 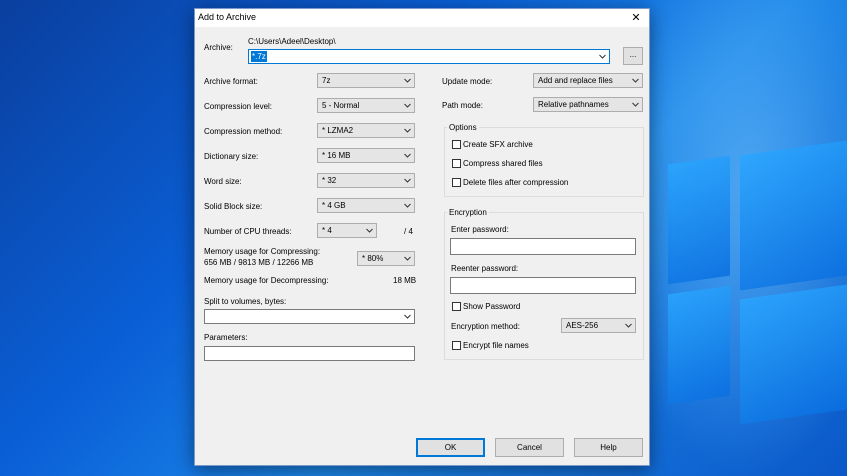 What do you see at coordinates (334, 205) in the screenshot?
I see `solid-block-value: * 4 GB` at bounding box center [334, 205].